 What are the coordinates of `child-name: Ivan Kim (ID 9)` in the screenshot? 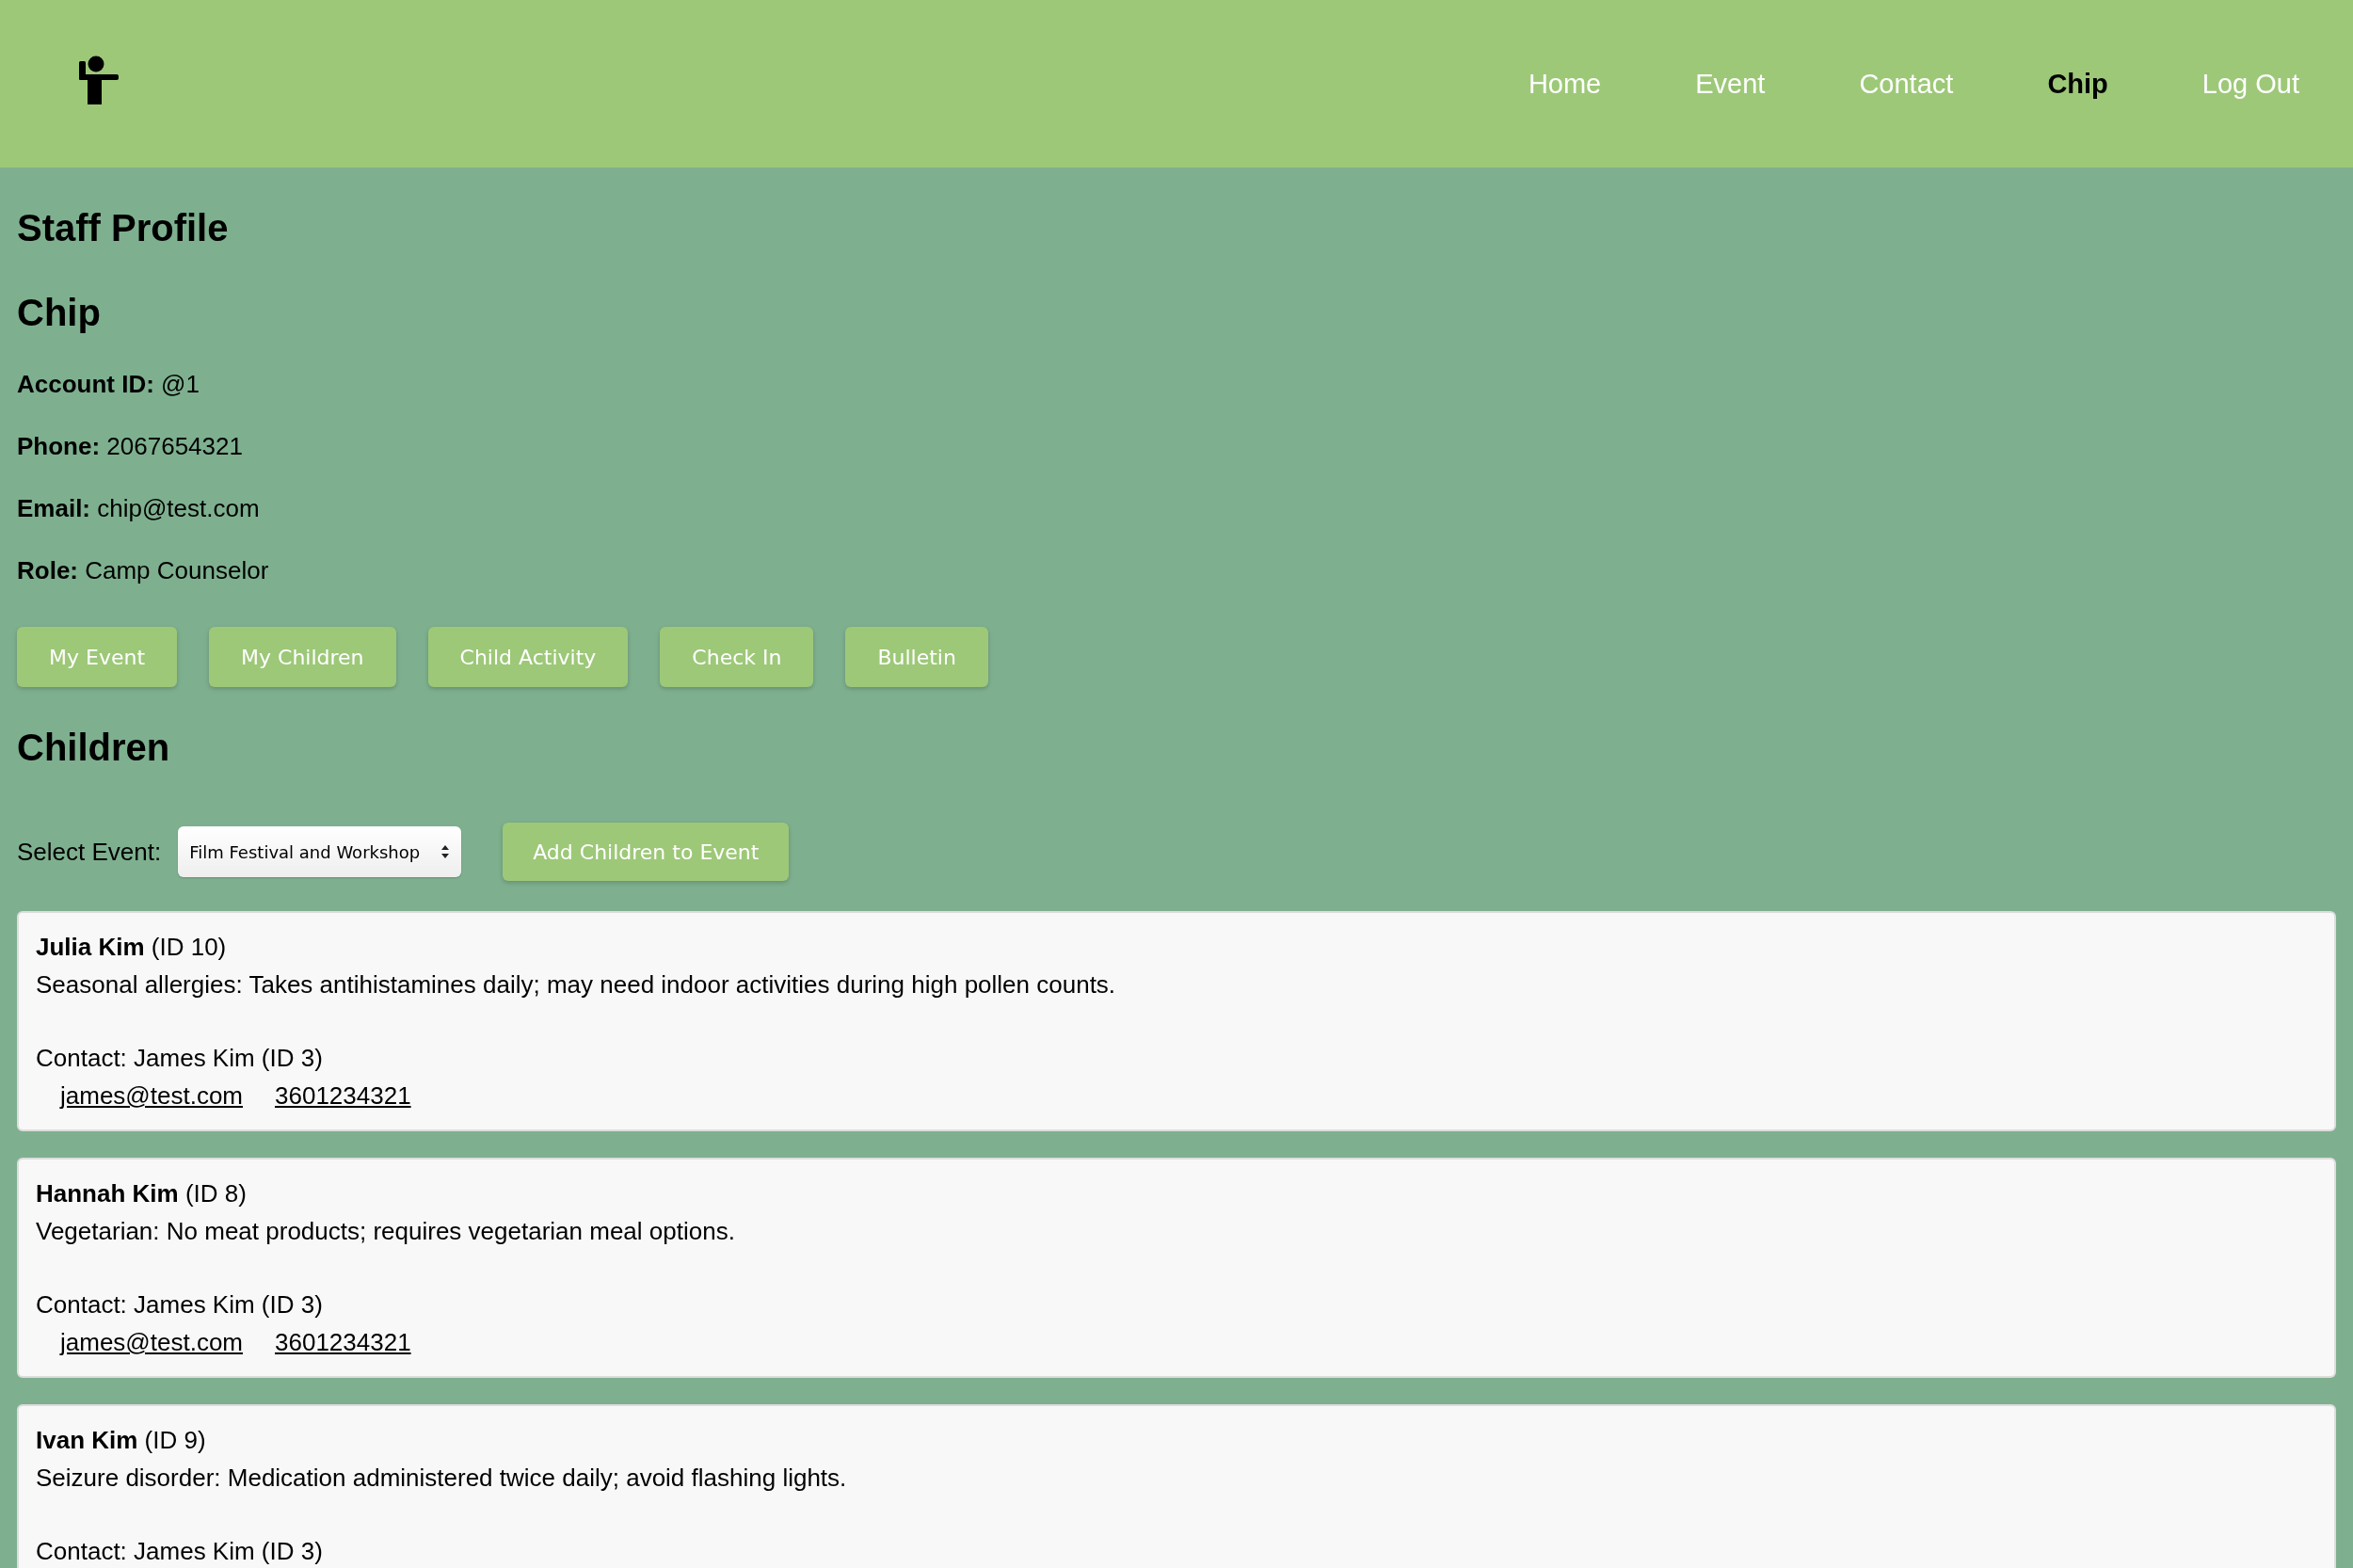 It's located at (121, 1440).